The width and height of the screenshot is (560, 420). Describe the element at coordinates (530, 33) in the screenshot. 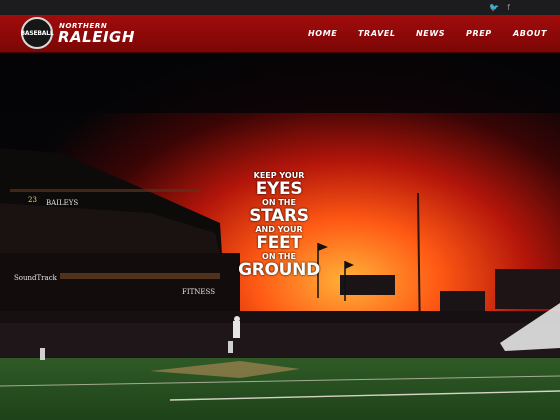

I see `nav-about: ABOUT` at that location.